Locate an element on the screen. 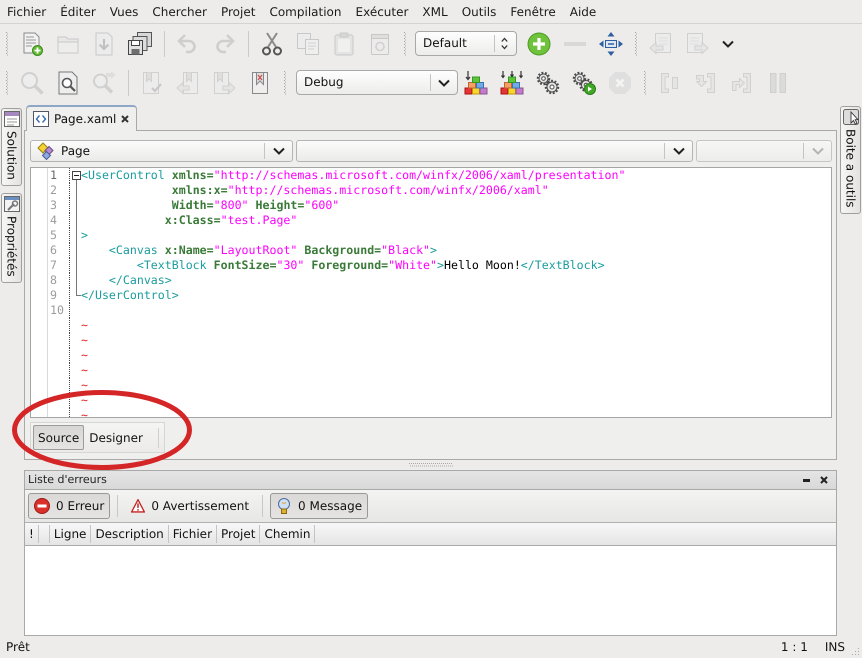 The height and width of the screenshot is (658, 862). code-line: </Canvas> is located at coordinates (140, 280).